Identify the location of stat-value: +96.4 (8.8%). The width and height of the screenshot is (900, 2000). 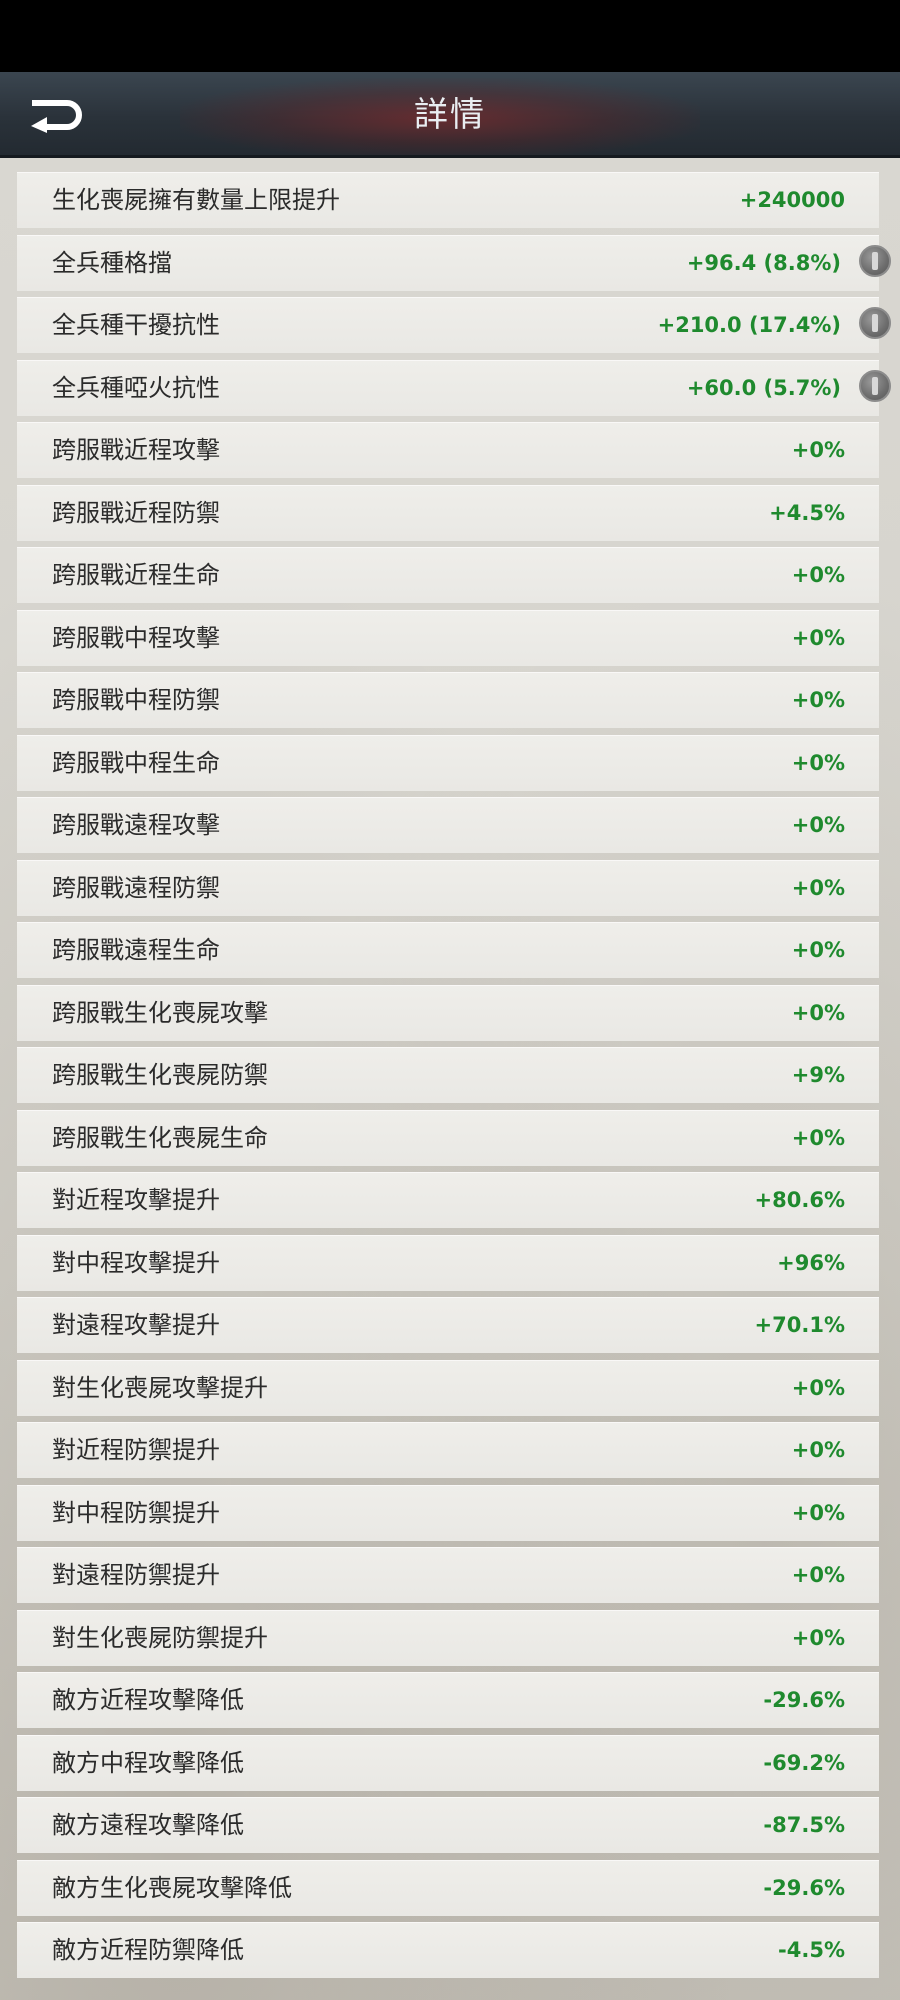
(763, 262).